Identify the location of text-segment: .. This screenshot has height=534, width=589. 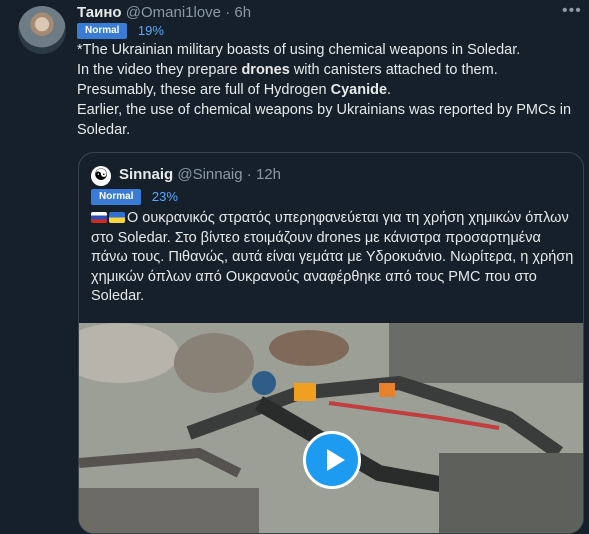
(389, 90).